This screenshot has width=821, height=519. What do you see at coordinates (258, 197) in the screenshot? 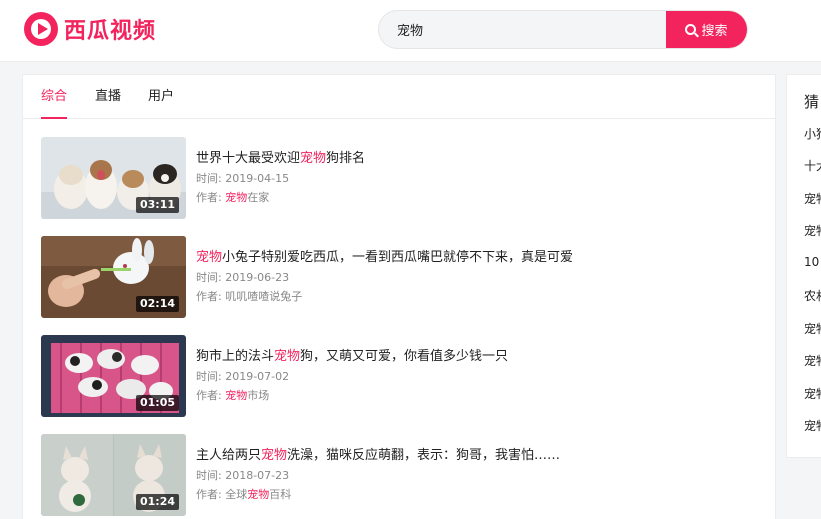
I see `author-name: 在家` at bounding box center [258, 197].